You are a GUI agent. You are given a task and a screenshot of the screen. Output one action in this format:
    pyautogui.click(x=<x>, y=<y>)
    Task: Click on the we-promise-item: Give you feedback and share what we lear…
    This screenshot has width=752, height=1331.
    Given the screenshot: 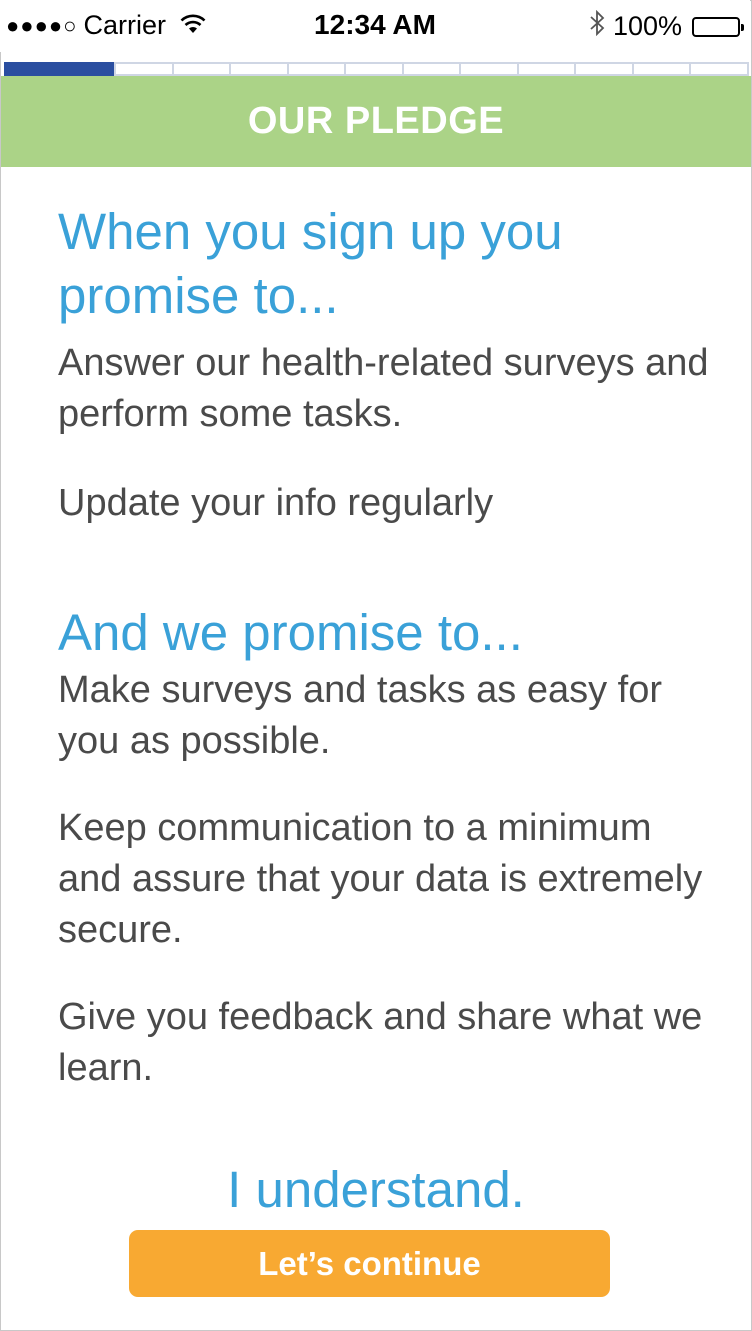 What is the action you would take?
    pyautogui.click(x=380, y=1042)
    